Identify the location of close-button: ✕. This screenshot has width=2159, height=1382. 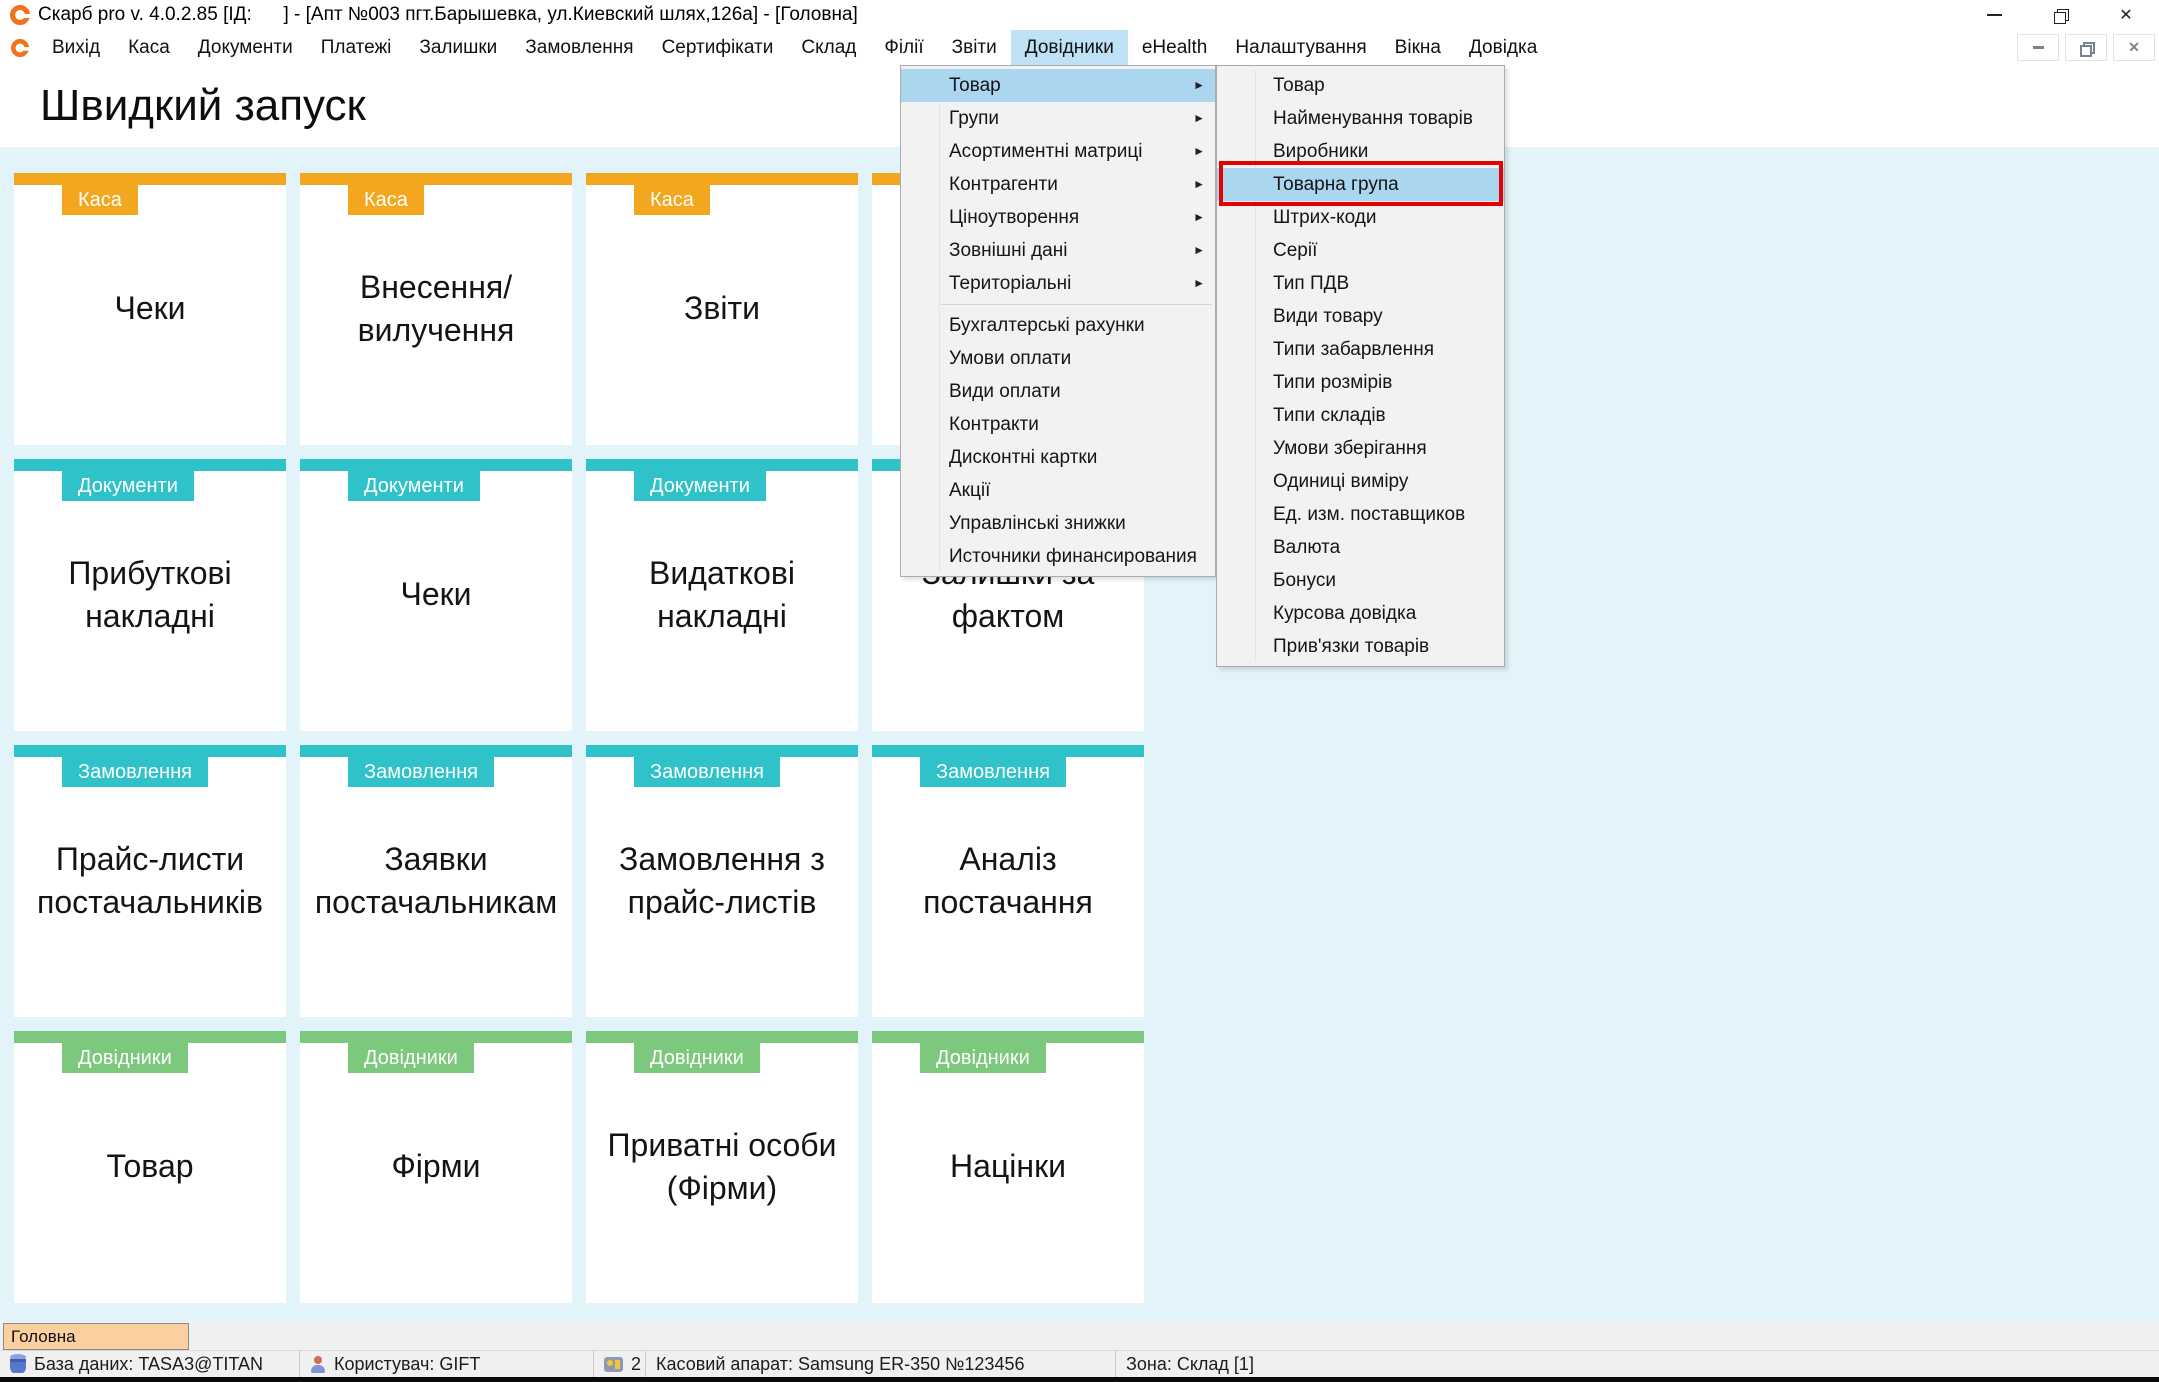
(2126, 15).